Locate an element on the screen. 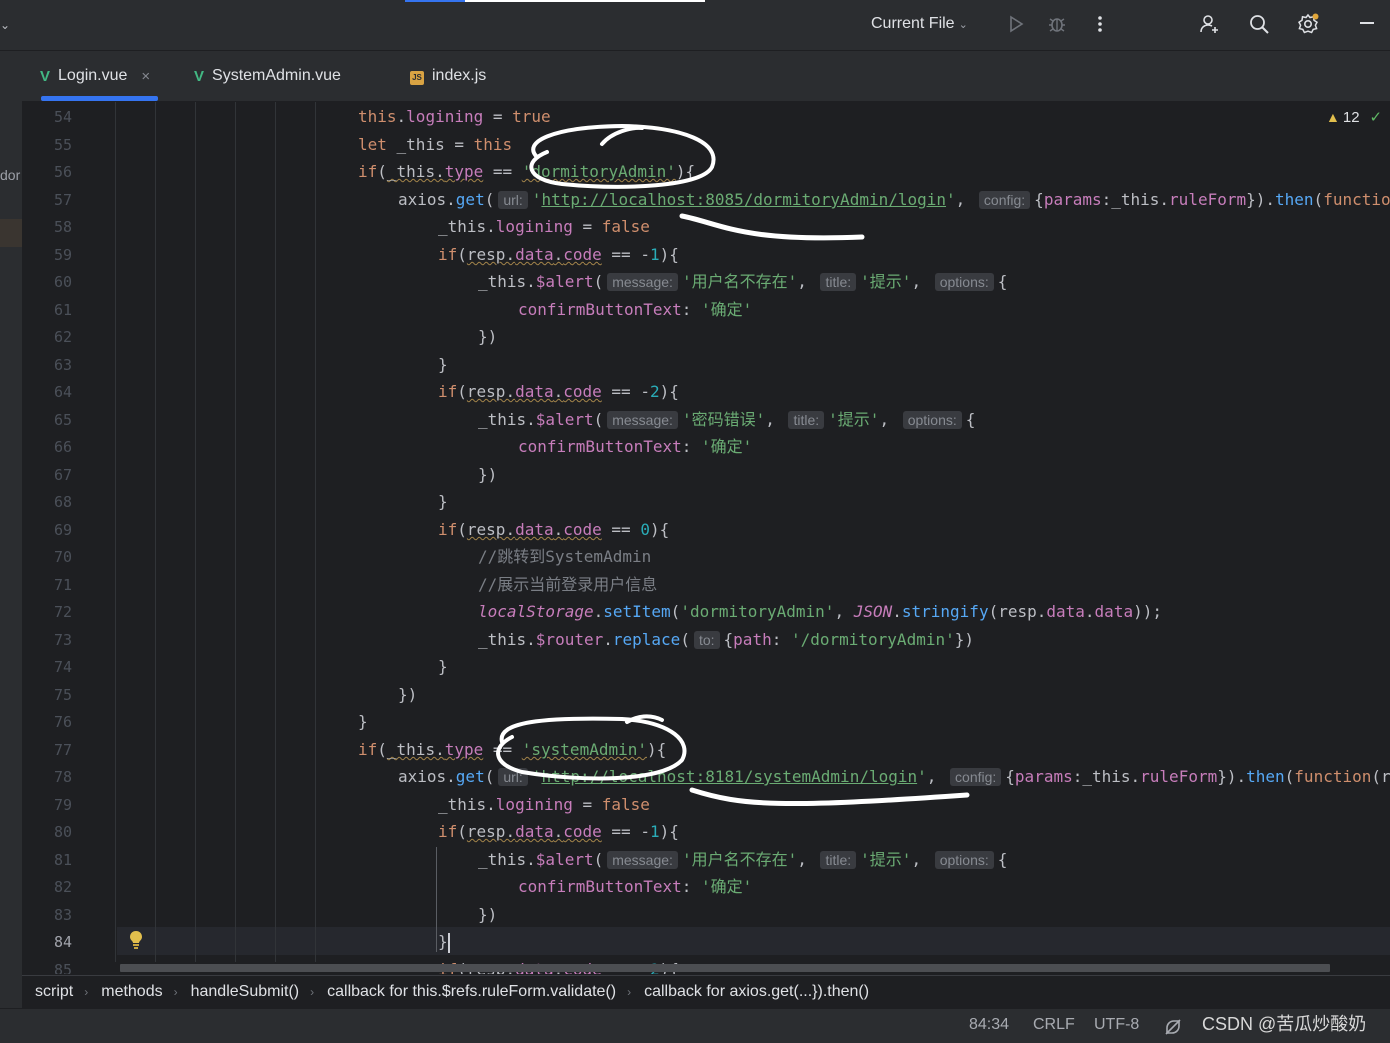 This screenshot has width=1390, height=1043. line-number: 57 is located at coordinates (47, 200).